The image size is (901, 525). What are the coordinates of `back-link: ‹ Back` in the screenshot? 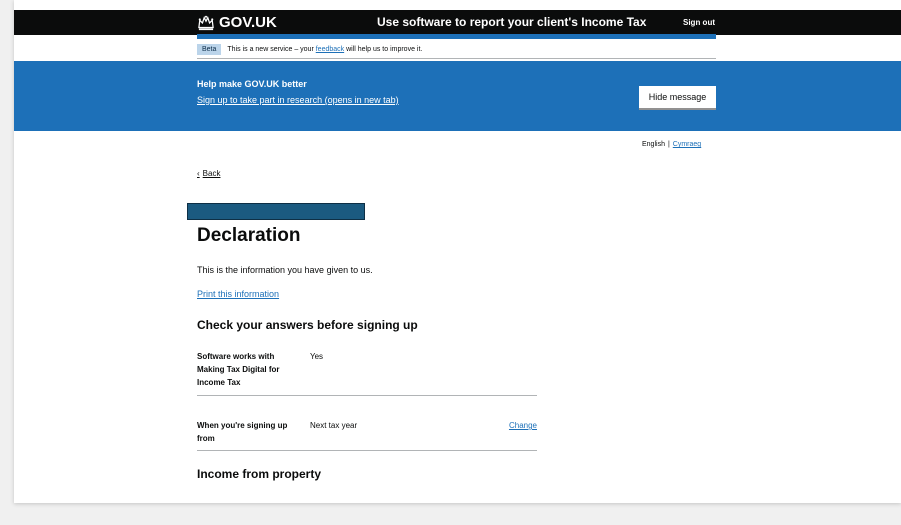 It's located at (208, 173).